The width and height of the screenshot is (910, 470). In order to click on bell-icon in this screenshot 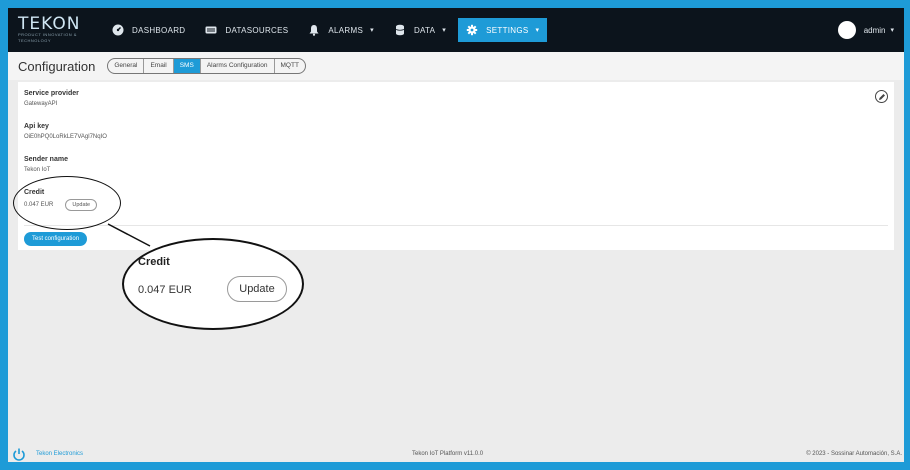, I will do `click(314, 30)`.